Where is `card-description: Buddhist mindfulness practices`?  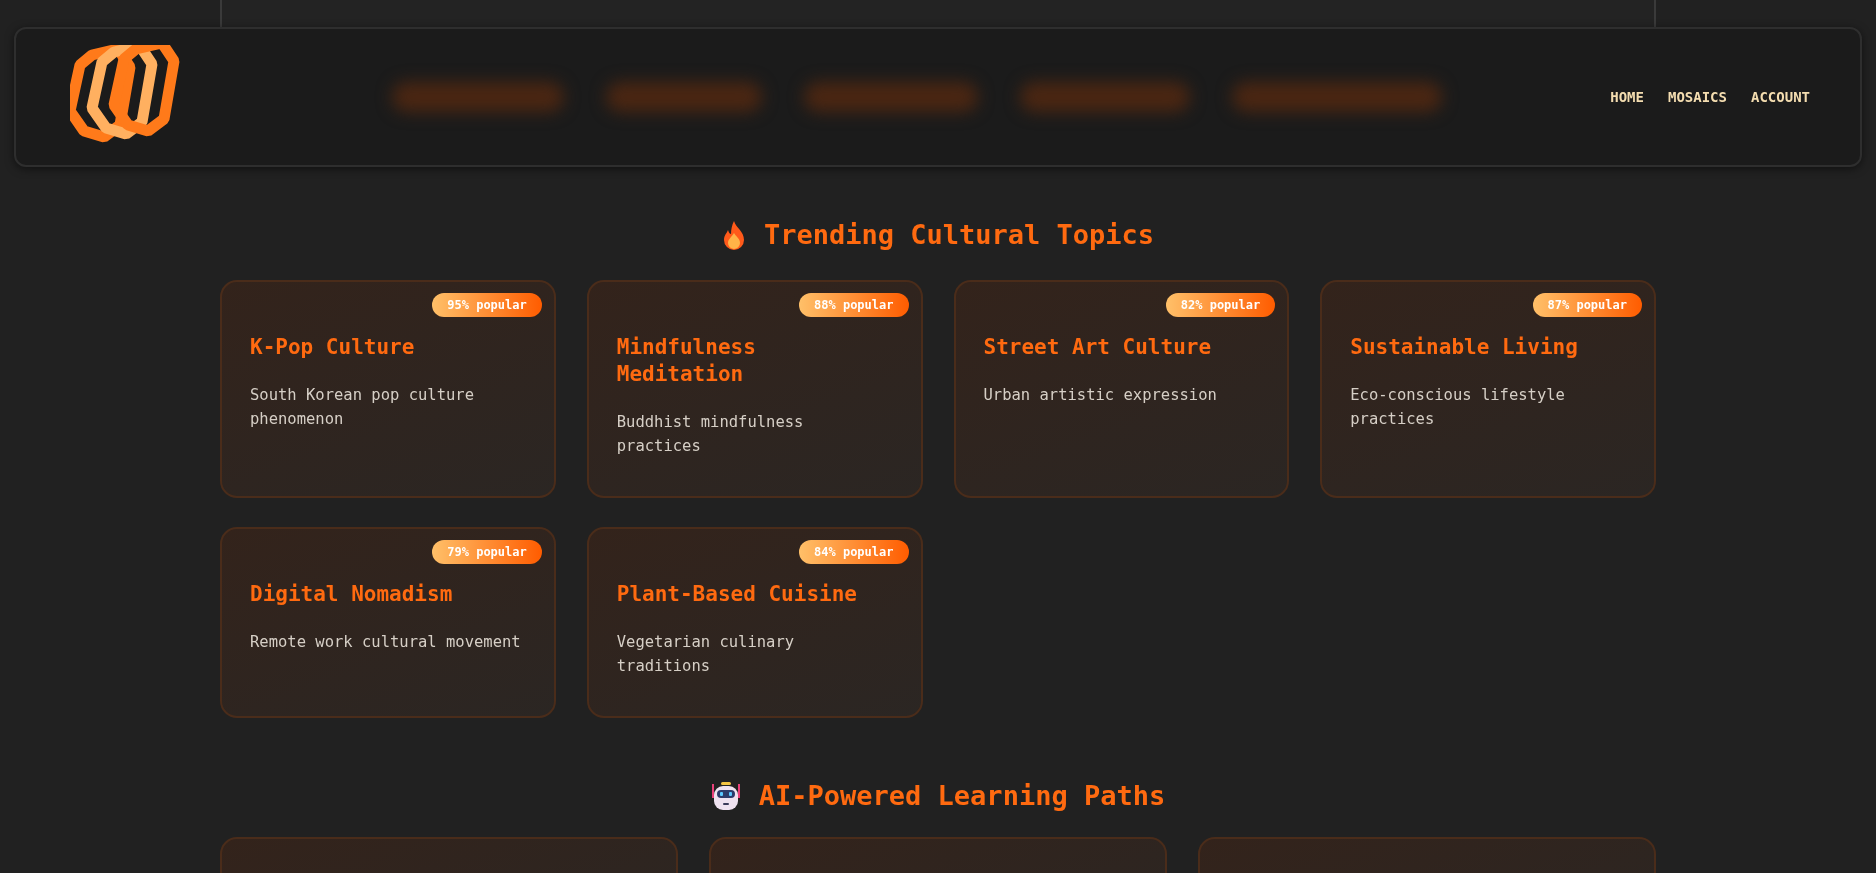 card-description: Buddhist mindfulness practices is located at coordinates (710, 434).